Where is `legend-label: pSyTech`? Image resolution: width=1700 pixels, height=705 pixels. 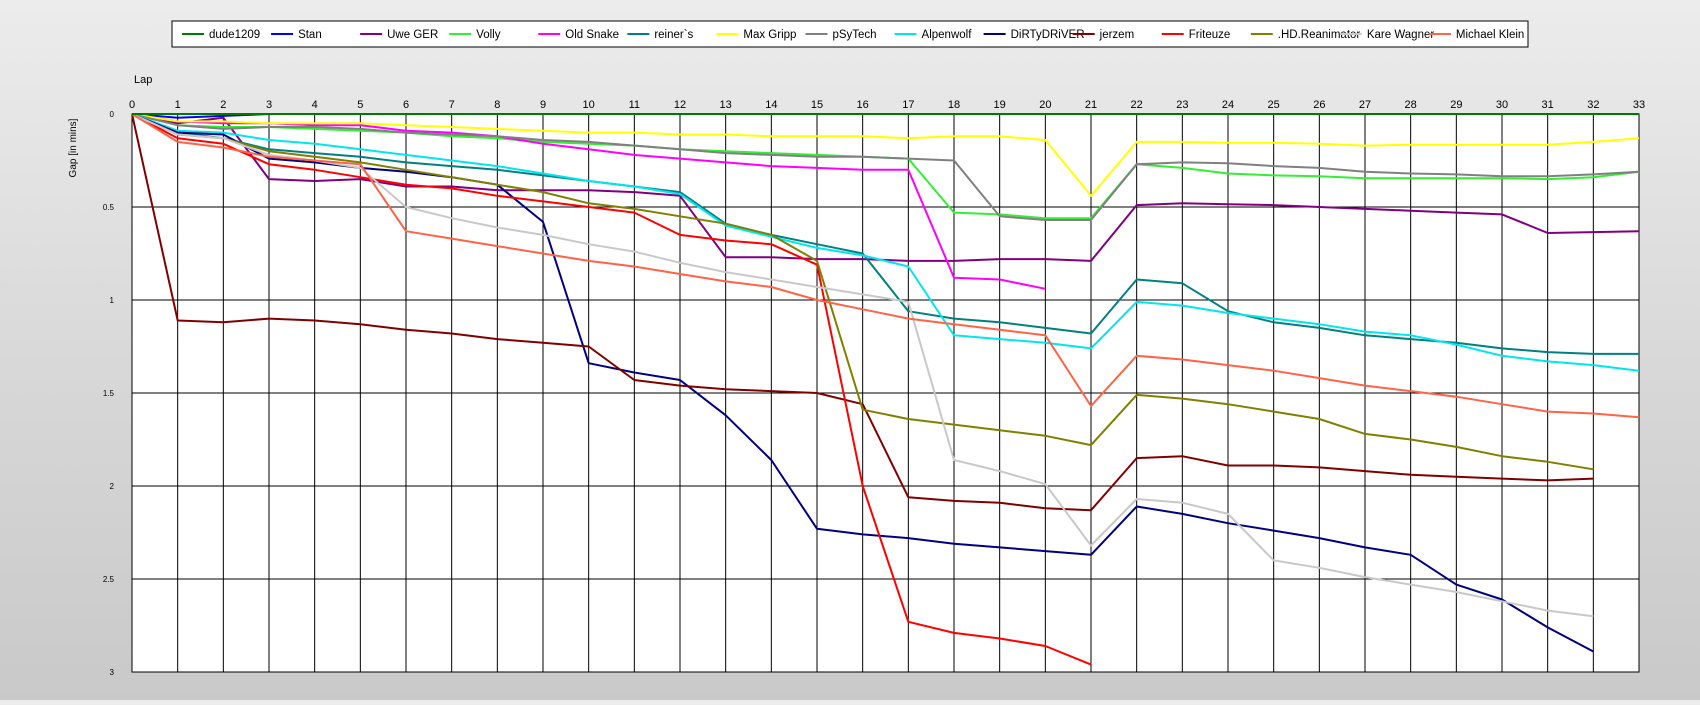 legend-label: pSyTech is located at coordinates (854, 35).